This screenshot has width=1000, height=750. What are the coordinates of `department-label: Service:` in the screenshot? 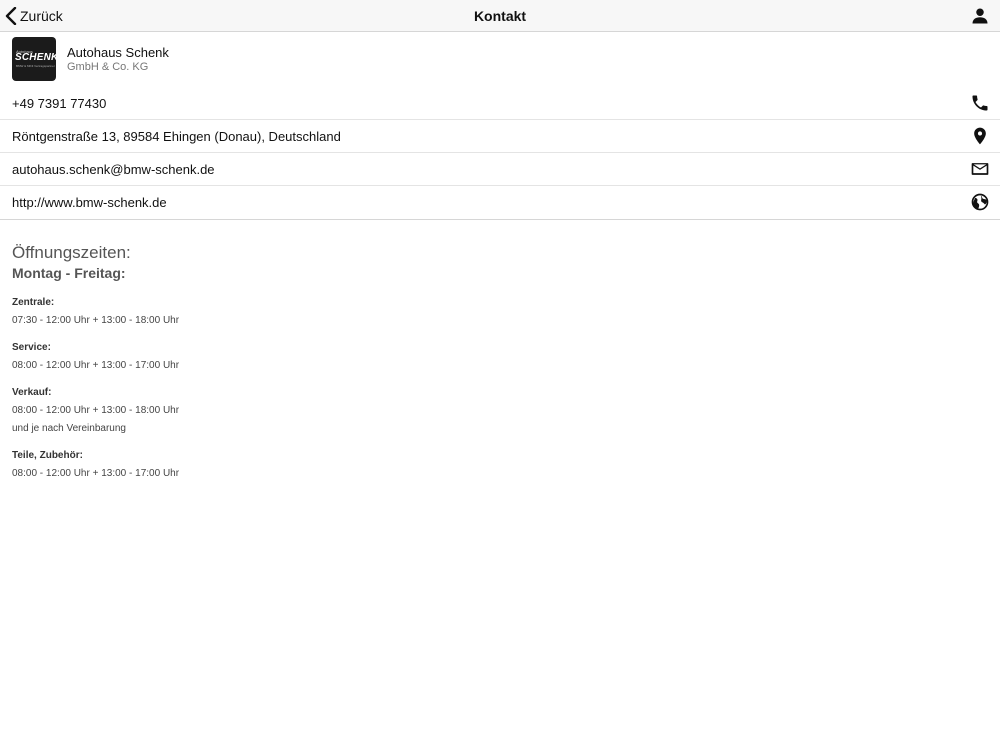 It's located at (31, 347).